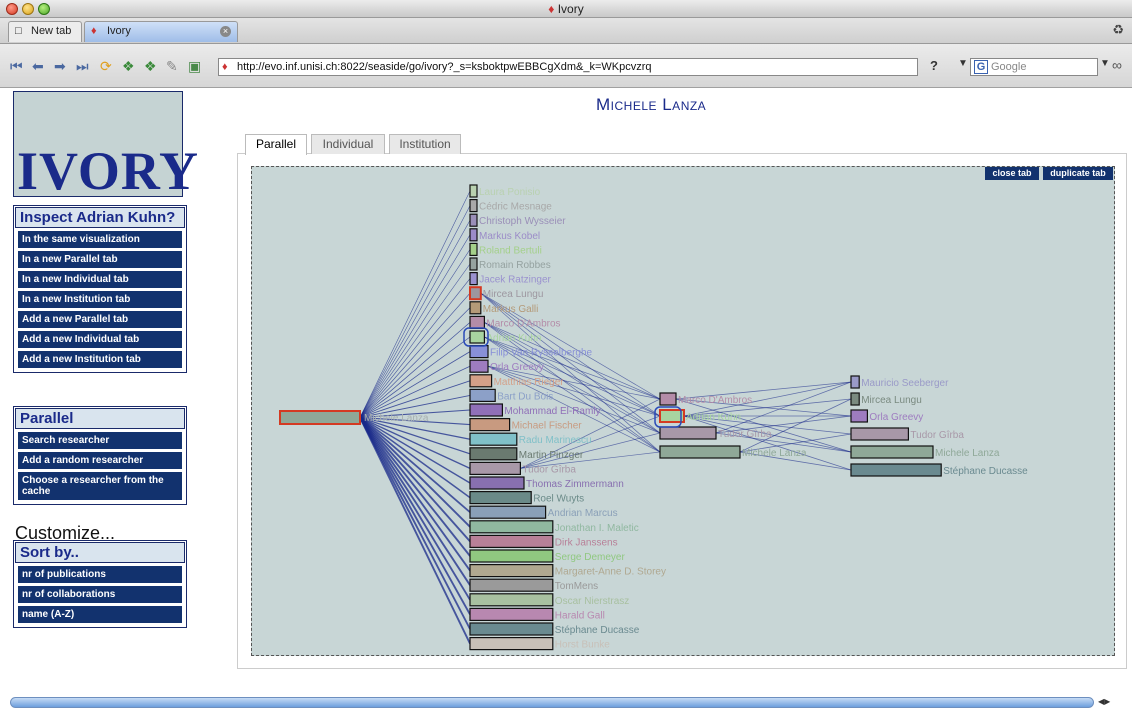  I want to click on col1-dirk-janssens-label: Dirk Janssens, so click(586, 542).